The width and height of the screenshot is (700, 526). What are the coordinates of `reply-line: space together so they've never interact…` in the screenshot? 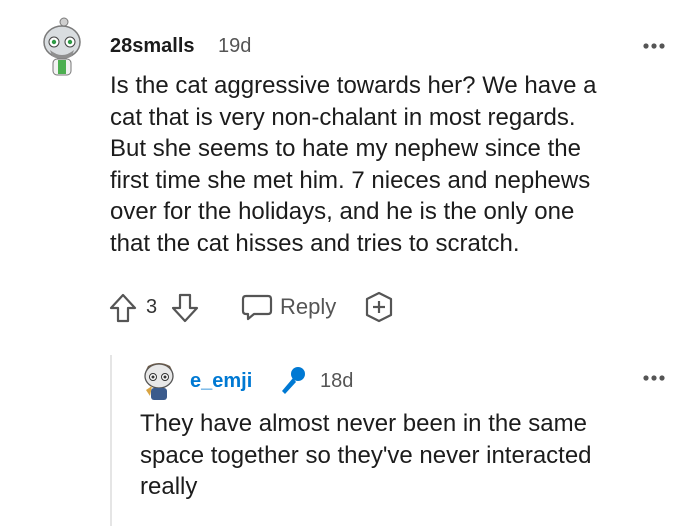 It's located at (366, 455).